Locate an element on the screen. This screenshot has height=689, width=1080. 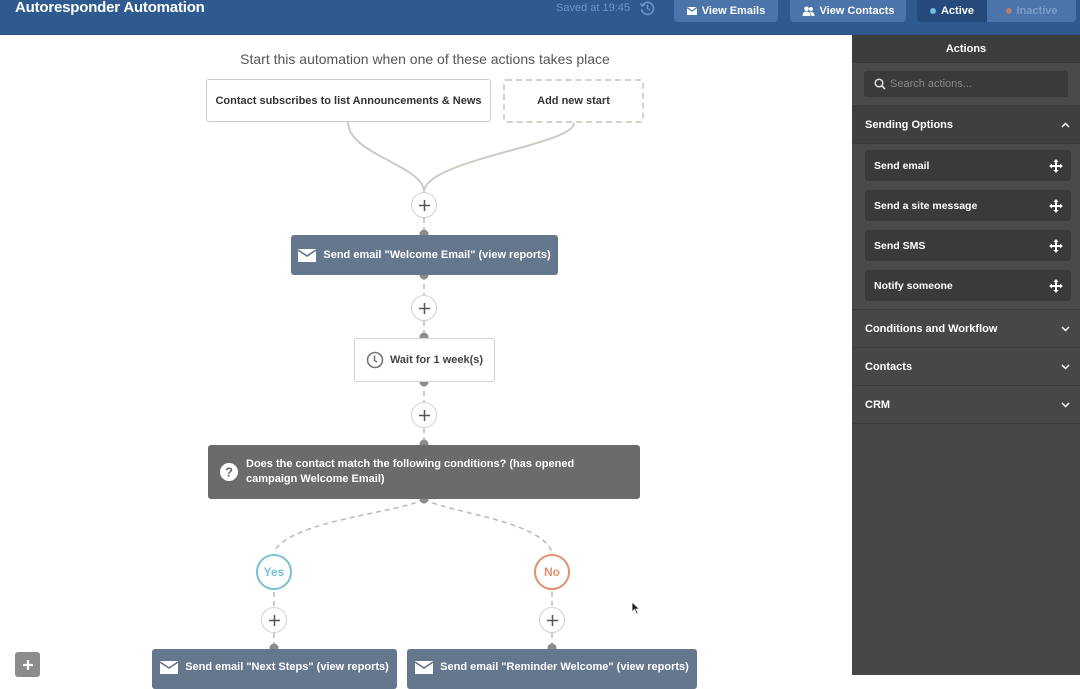
wait-node: Wait for 1 week(s) is located at coordinates (424, 360).